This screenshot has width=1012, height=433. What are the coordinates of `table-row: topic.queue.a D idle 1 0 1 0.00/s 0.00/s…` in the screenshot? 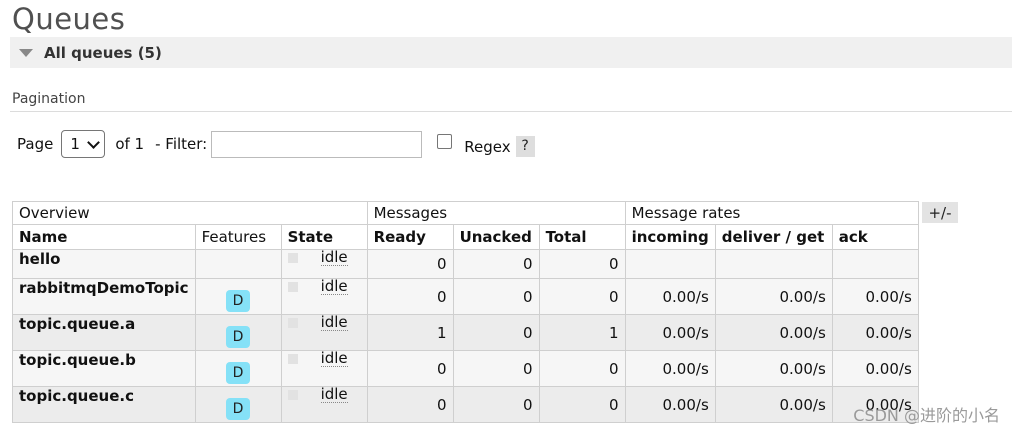 It's located at (465, 332).